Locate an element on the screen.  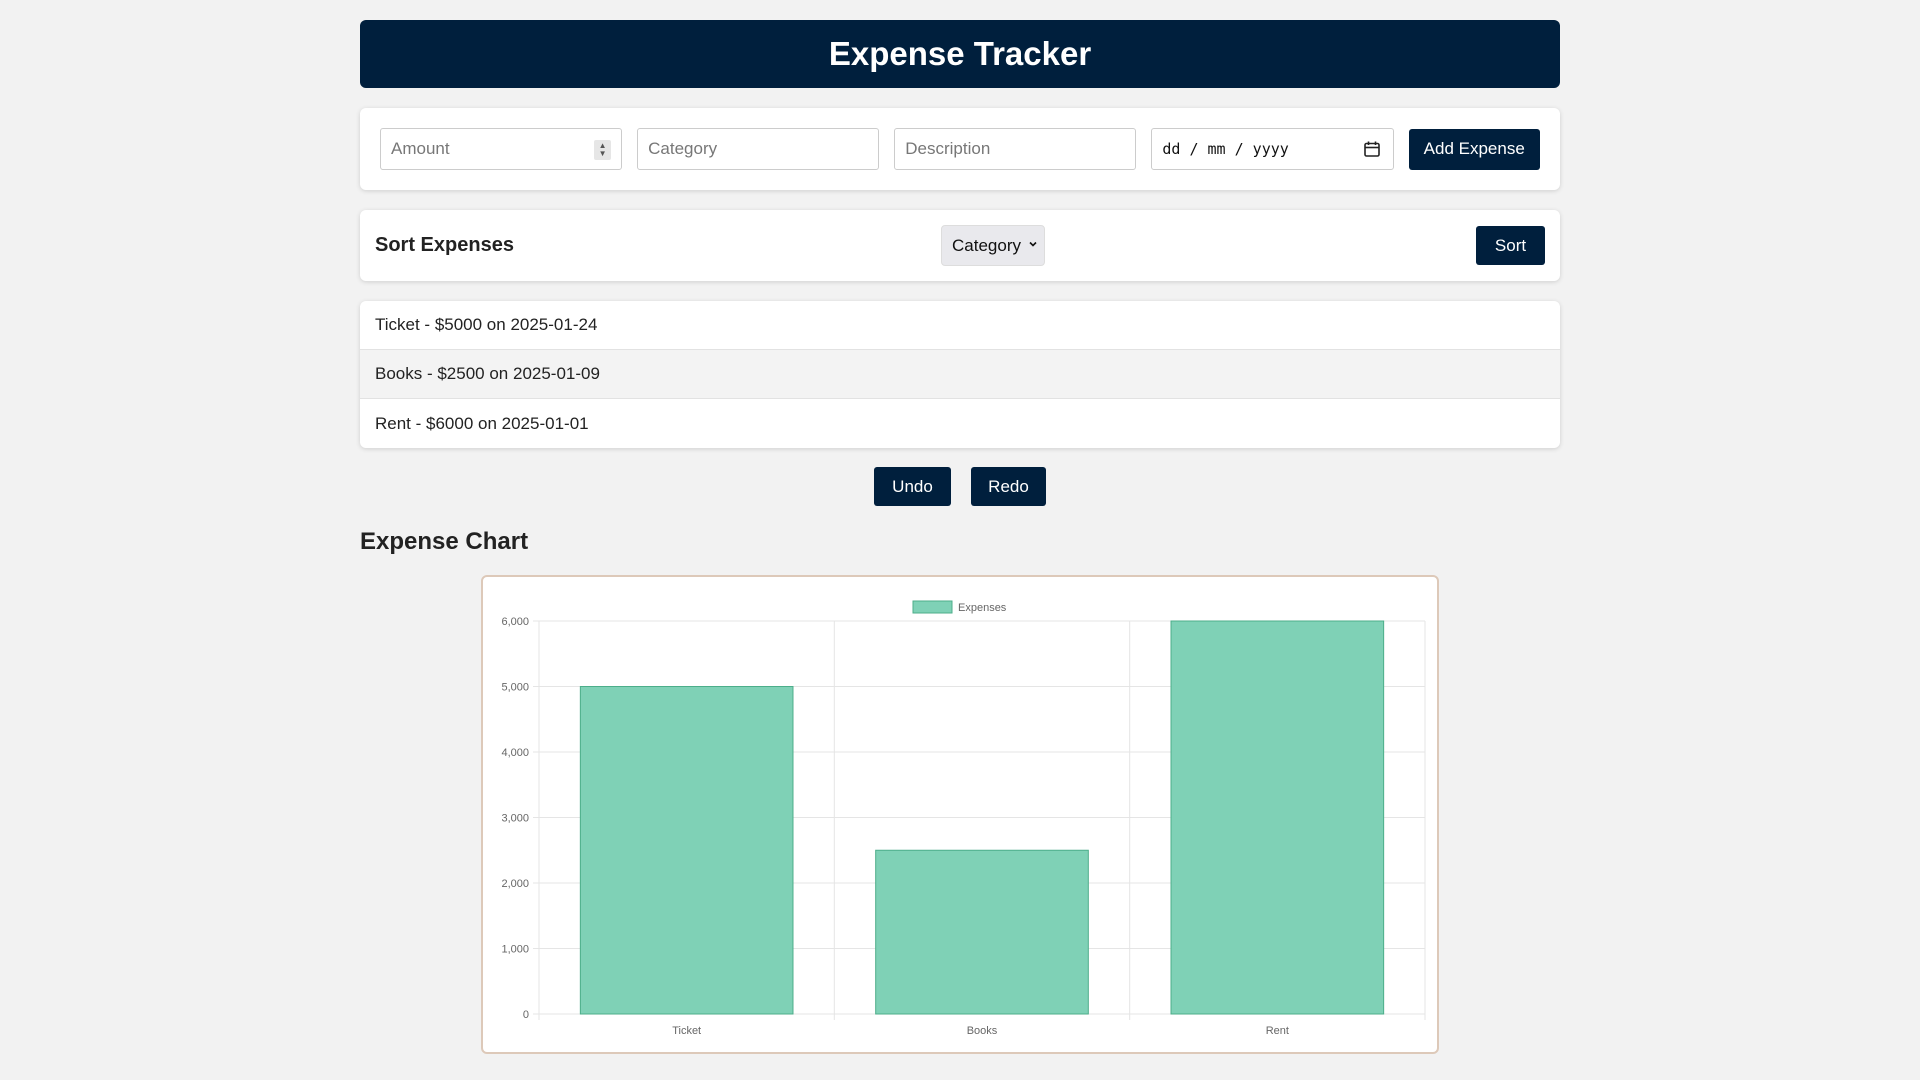
sort-select-value: Category is located at coordinates (986, 245).